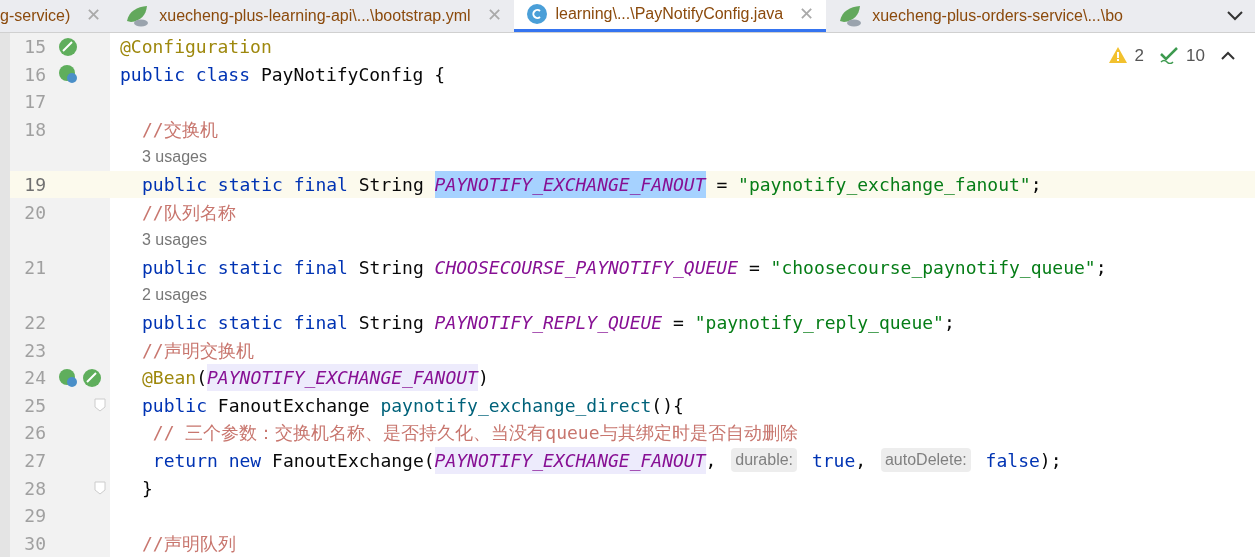 The width and height of the screenshot is (1255, 557). What do you see at coordinates (861, 460) in the screenshot?
I see `code-token: ,` at bounding box center [861, 460].